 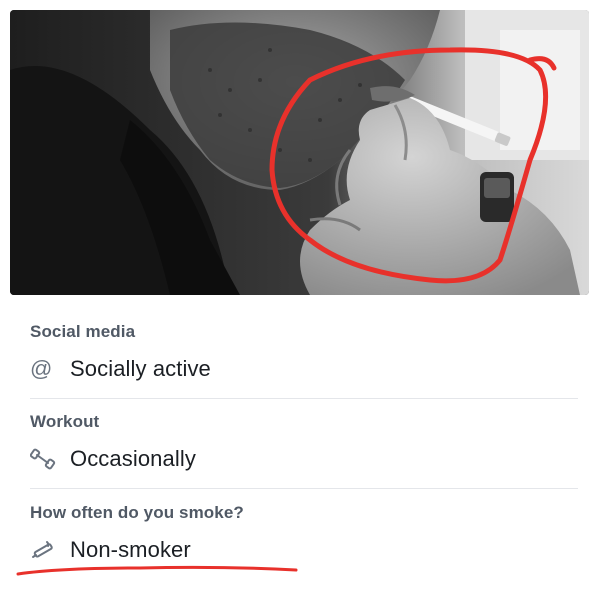 What do you see at coordinates (83, 331) in the screenshot?
I see `social-media-title: Social media` at bounding box center [83, 331].